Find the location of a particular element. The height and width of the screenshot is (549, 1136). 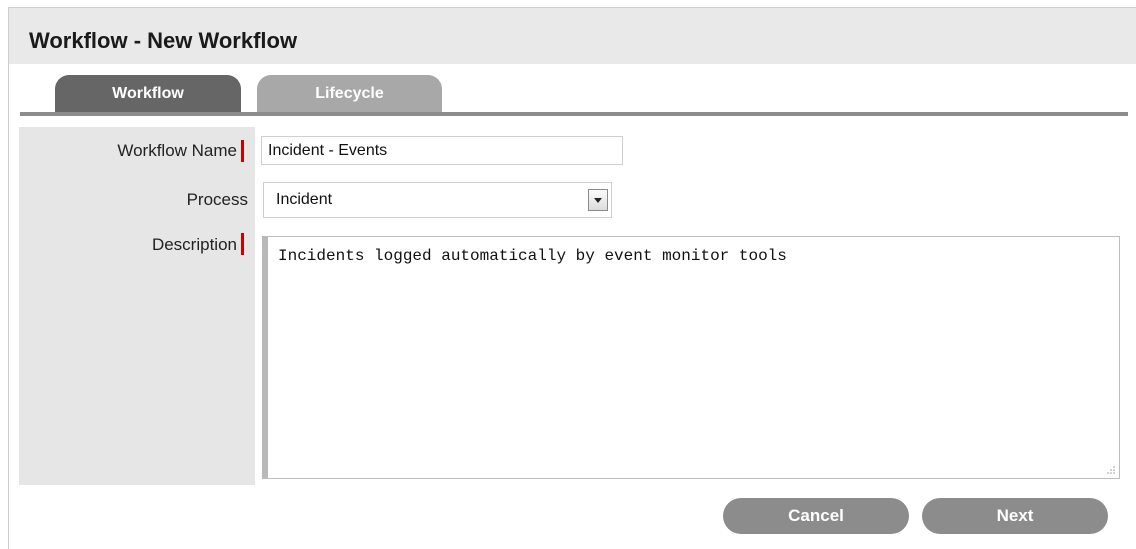

resize-grip-icon is located at coordinates (1111, 470).